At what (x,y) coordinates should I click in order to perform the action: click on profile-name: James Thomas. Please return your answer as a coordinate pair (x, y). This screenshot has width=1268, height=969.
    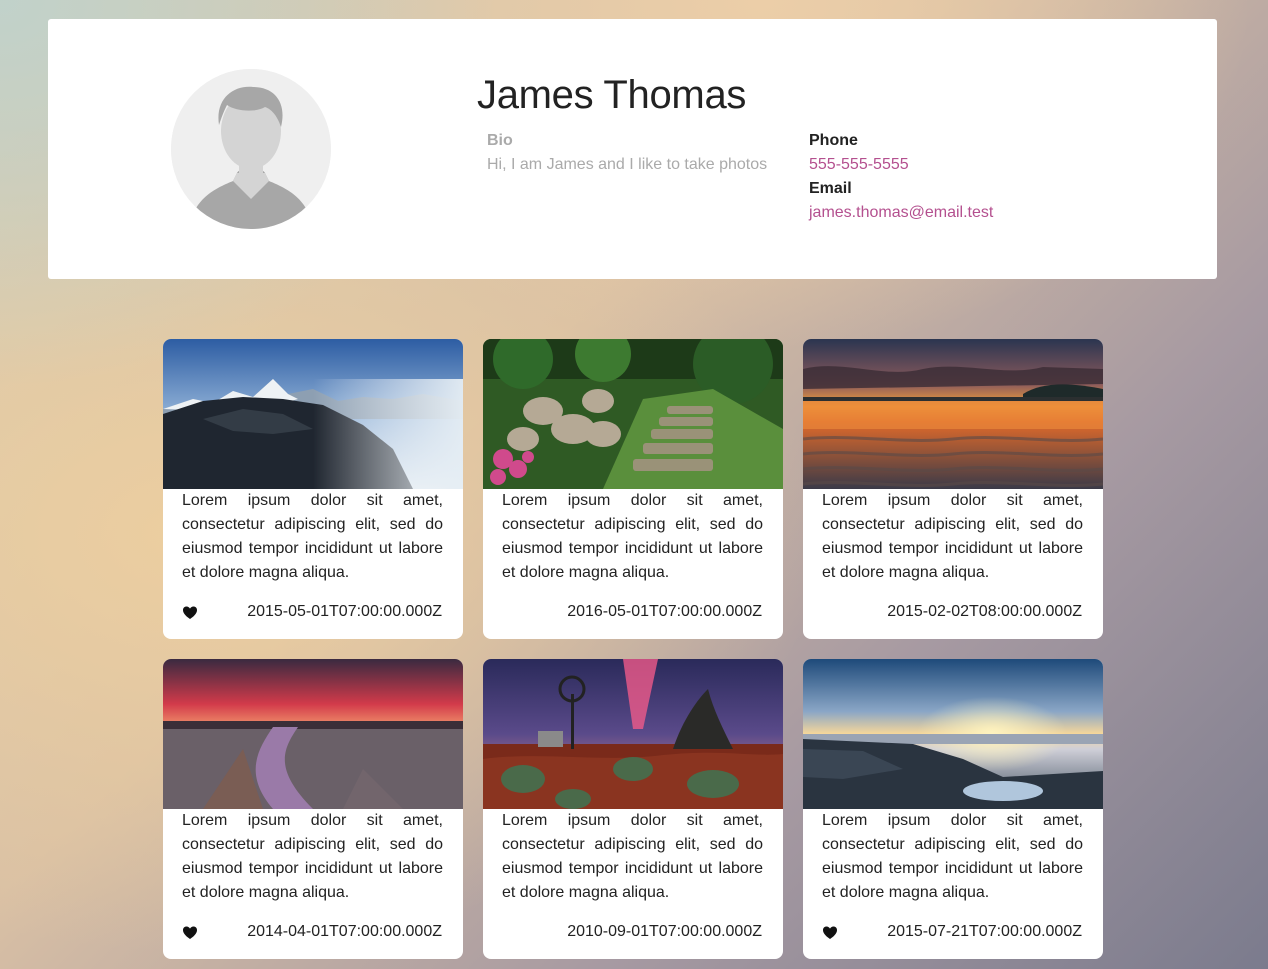
    Looking at the image, I should click on (612, 95).